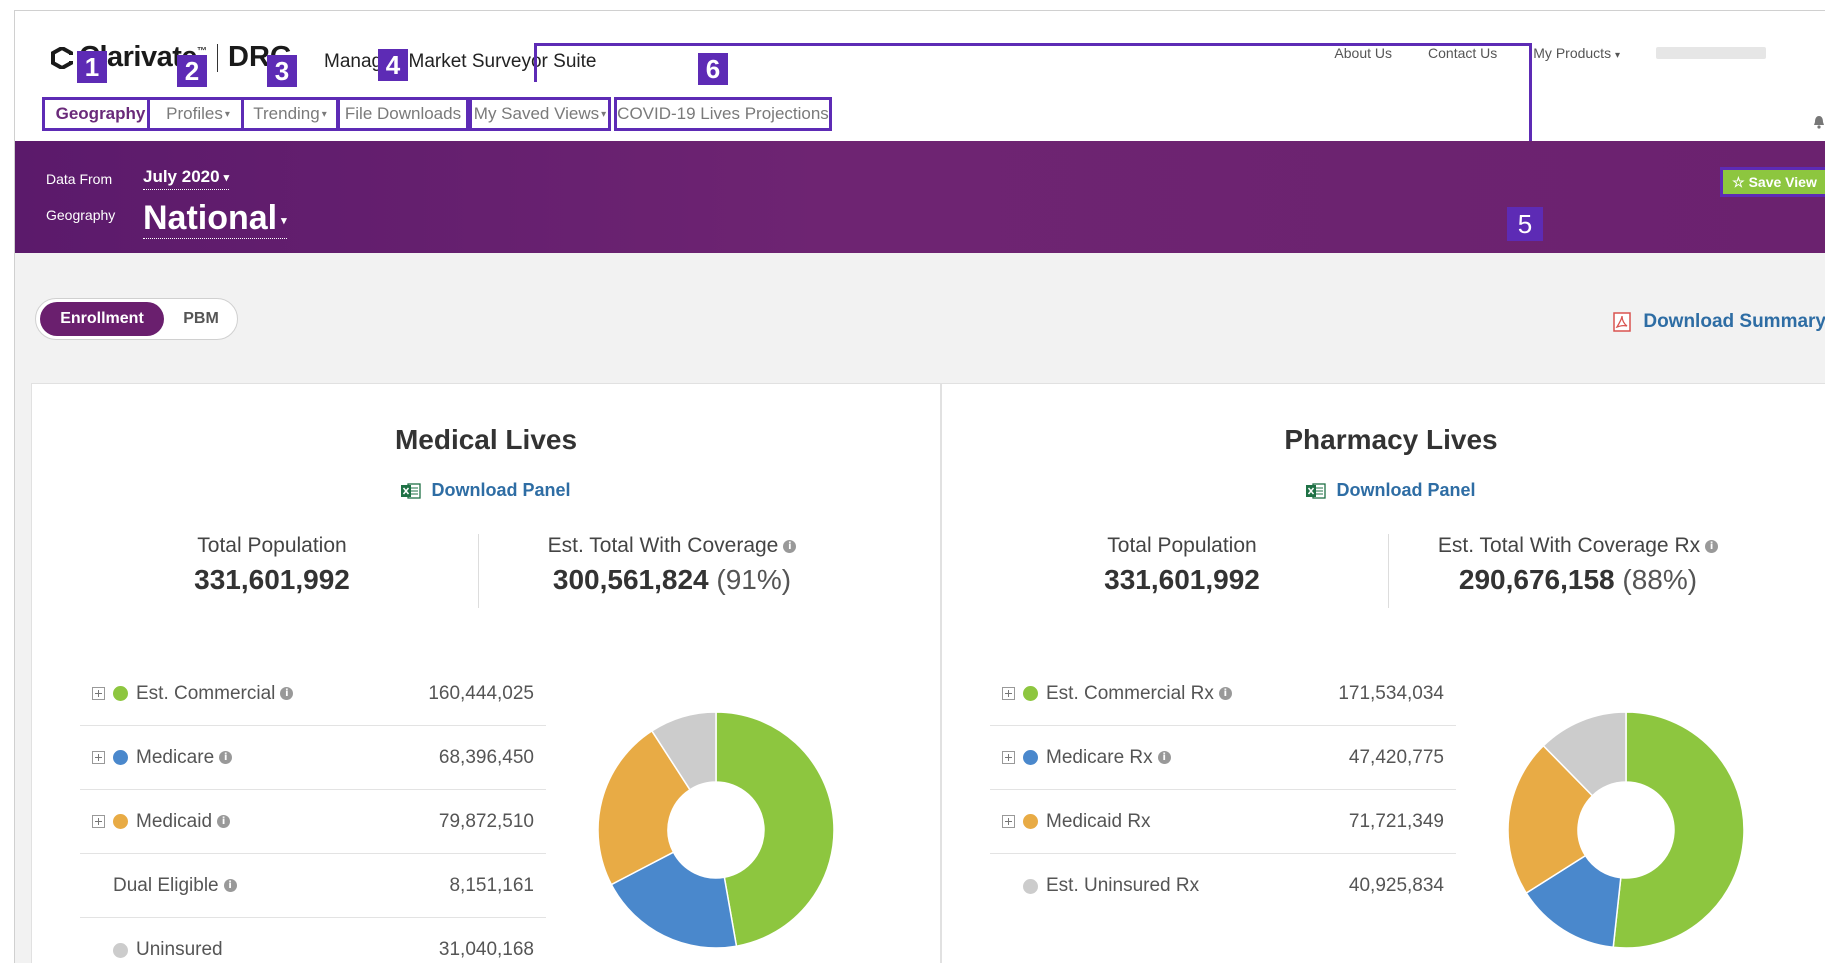  I want to click on data-from-label: Data From, so click(79, 179).